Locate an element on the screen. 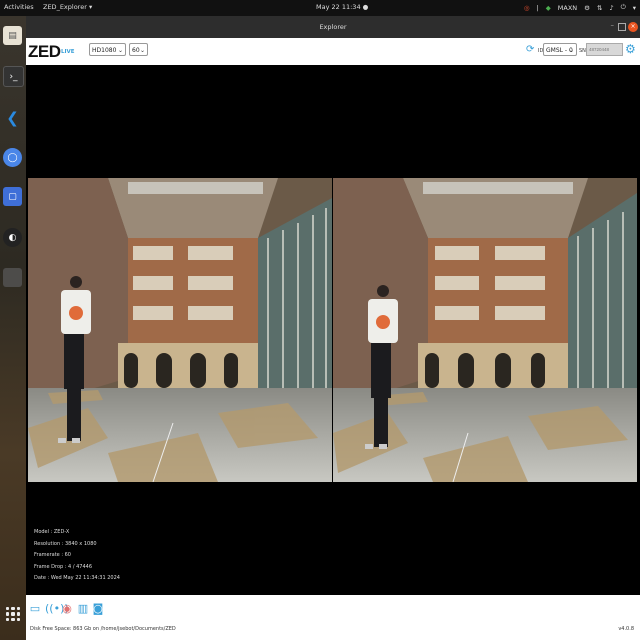 This screenshot has height=640, width=640. info-date: Date : Wed May 22 11:34:31 2024 is located at coordinates (77, 578).